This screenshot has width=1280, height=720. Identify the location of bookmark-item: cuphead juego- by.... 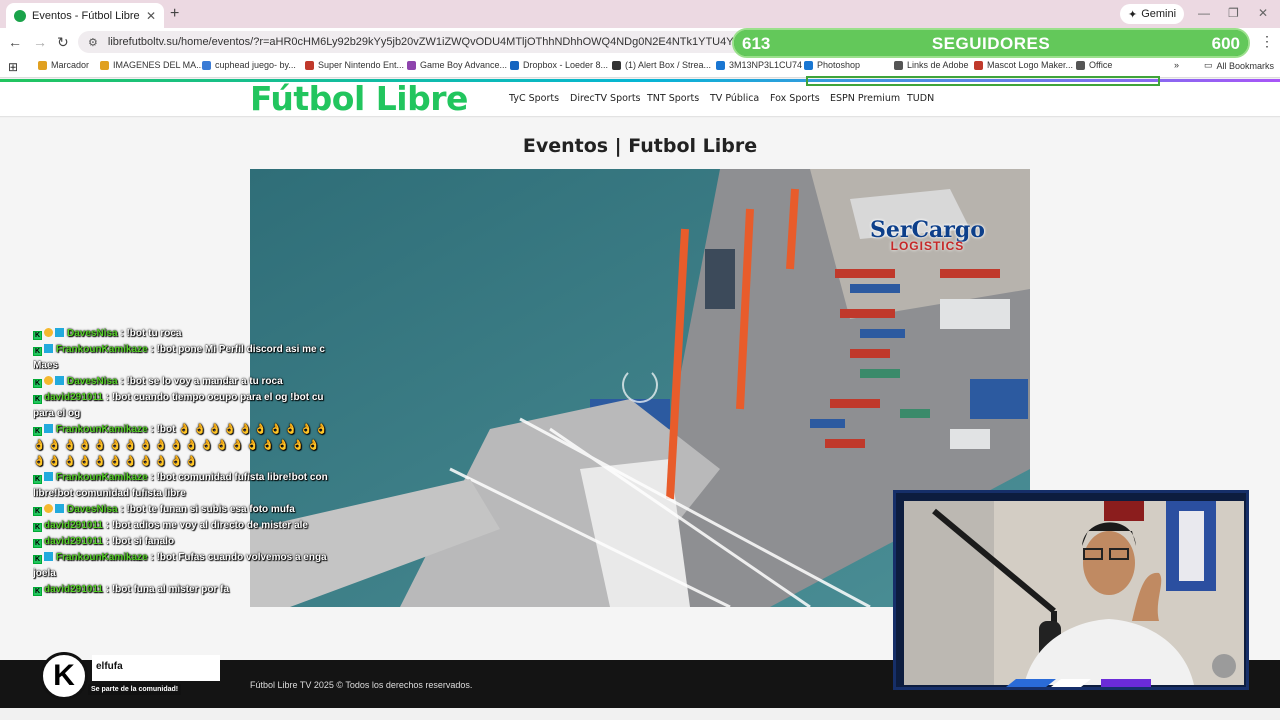
(249, 65).